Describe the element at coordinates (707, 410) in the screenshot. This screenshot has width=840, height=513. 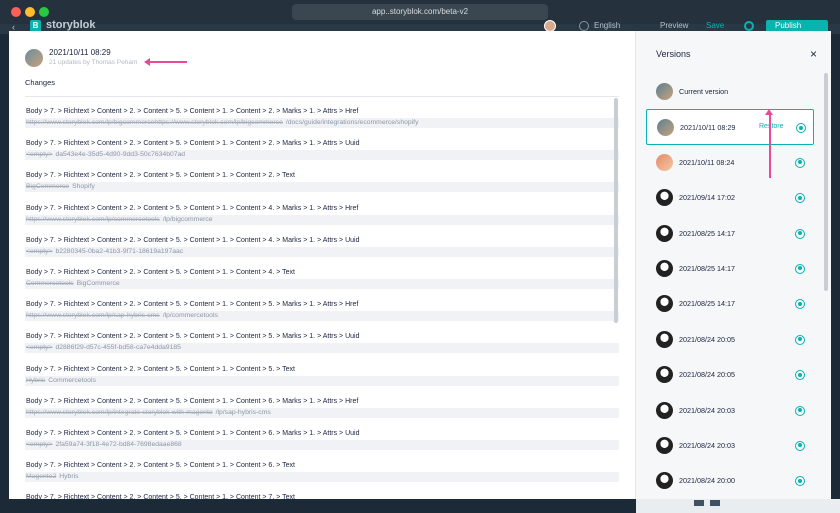
I see `version-timestamp: 2021/08/24 20:03` at that location.